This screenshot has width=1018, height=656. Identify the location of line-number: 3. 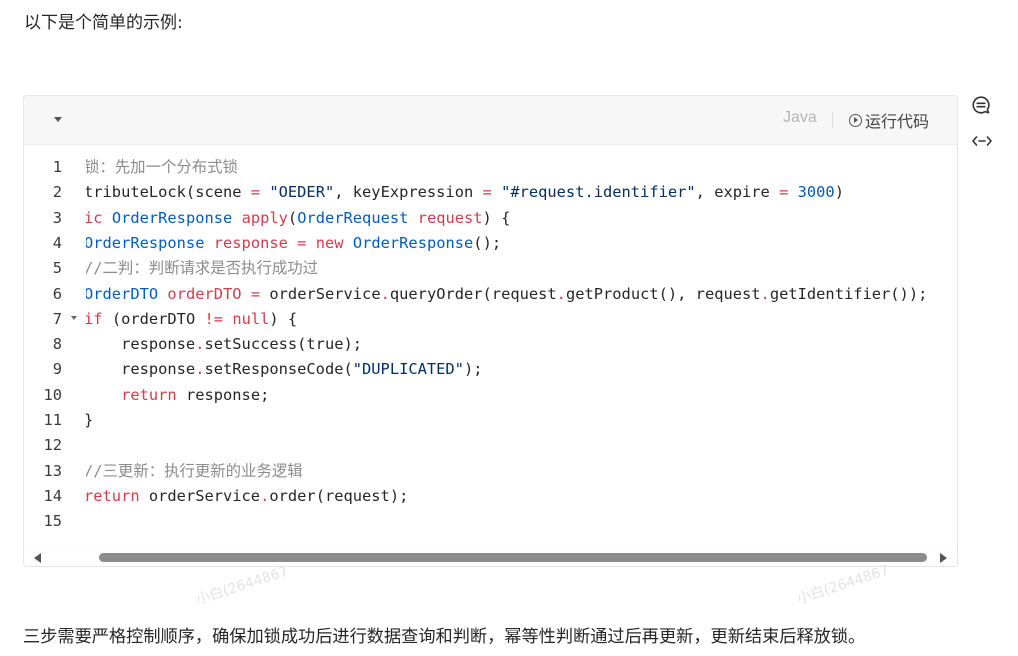
(57, 217).